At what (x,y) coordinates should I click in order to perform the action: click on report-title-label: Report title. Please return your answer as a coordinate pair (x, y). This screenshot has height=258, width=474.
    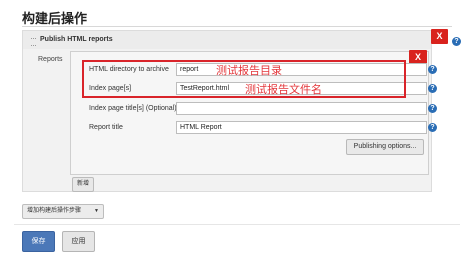
    Looking at the image, I should click on (106, 127).